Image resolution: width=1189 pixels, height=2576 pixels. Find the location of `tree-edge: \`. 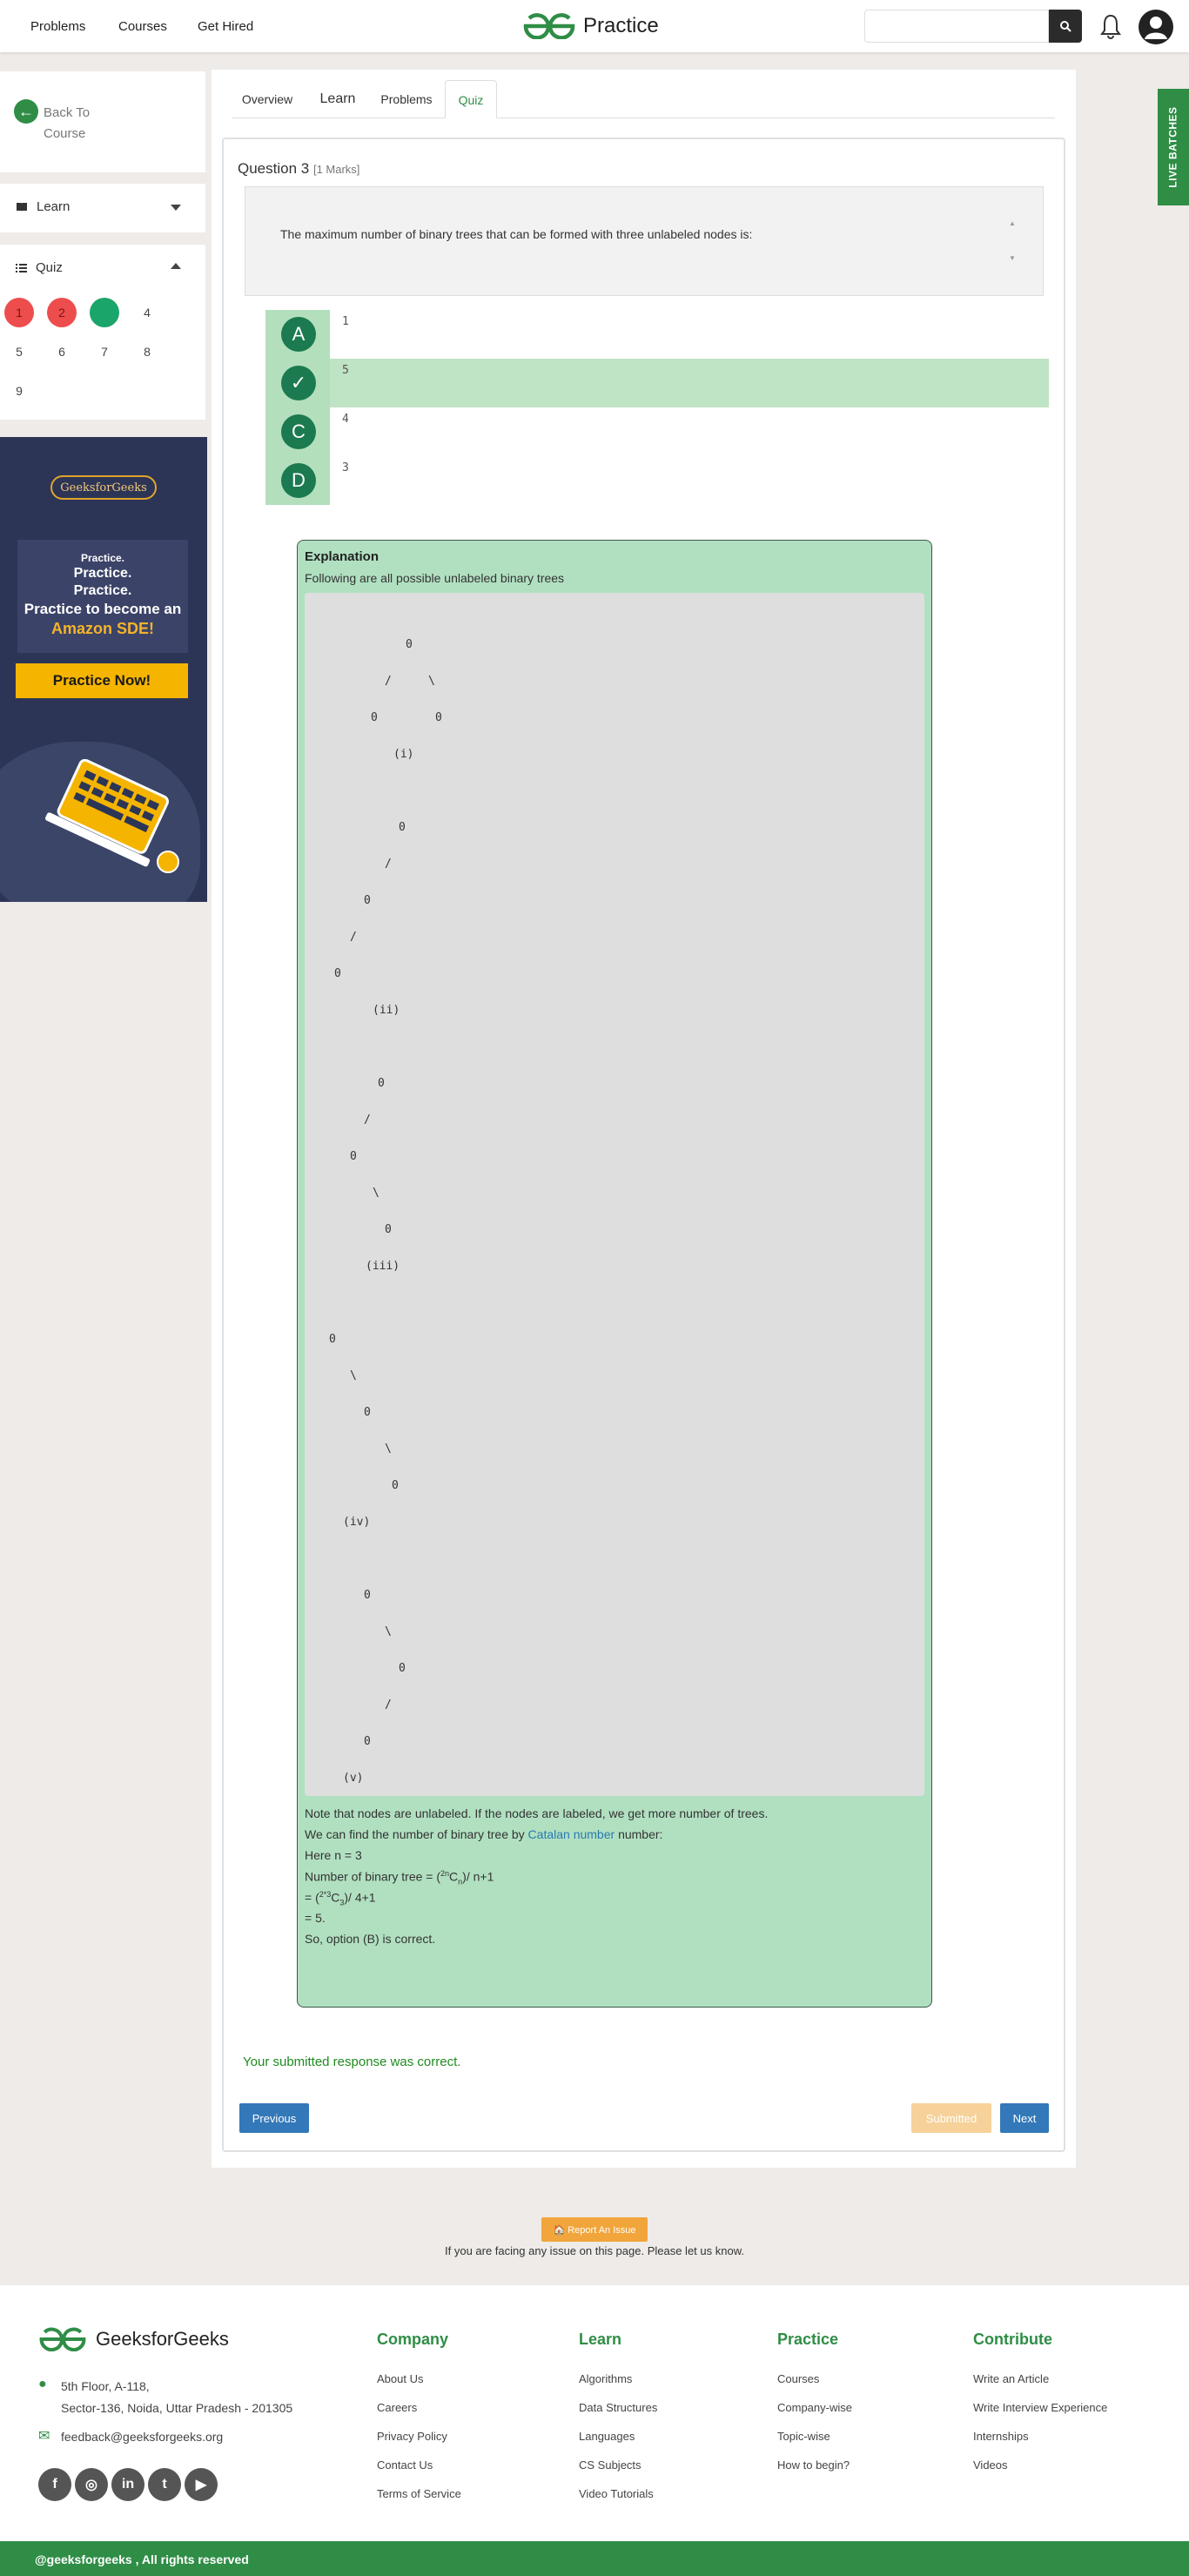

tree-edge: \ is located at coordinates (354, 1375).